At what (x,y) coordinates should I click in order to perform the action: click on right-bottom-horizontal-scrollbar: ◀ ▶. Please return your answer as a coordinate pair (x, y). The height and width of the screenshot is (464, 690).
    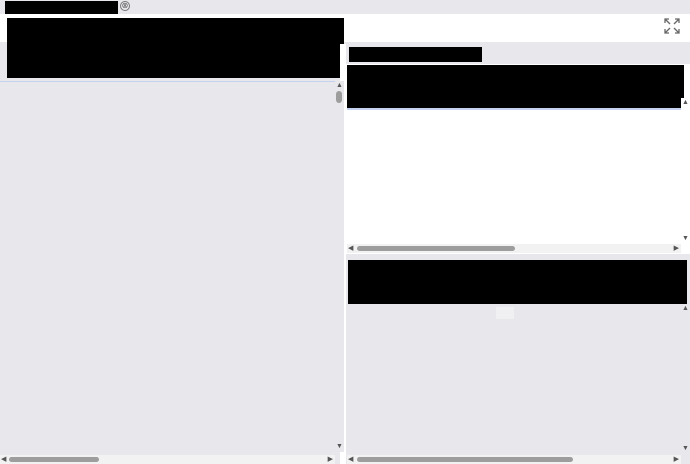
    Looking at the image, I should click on (514, 459).